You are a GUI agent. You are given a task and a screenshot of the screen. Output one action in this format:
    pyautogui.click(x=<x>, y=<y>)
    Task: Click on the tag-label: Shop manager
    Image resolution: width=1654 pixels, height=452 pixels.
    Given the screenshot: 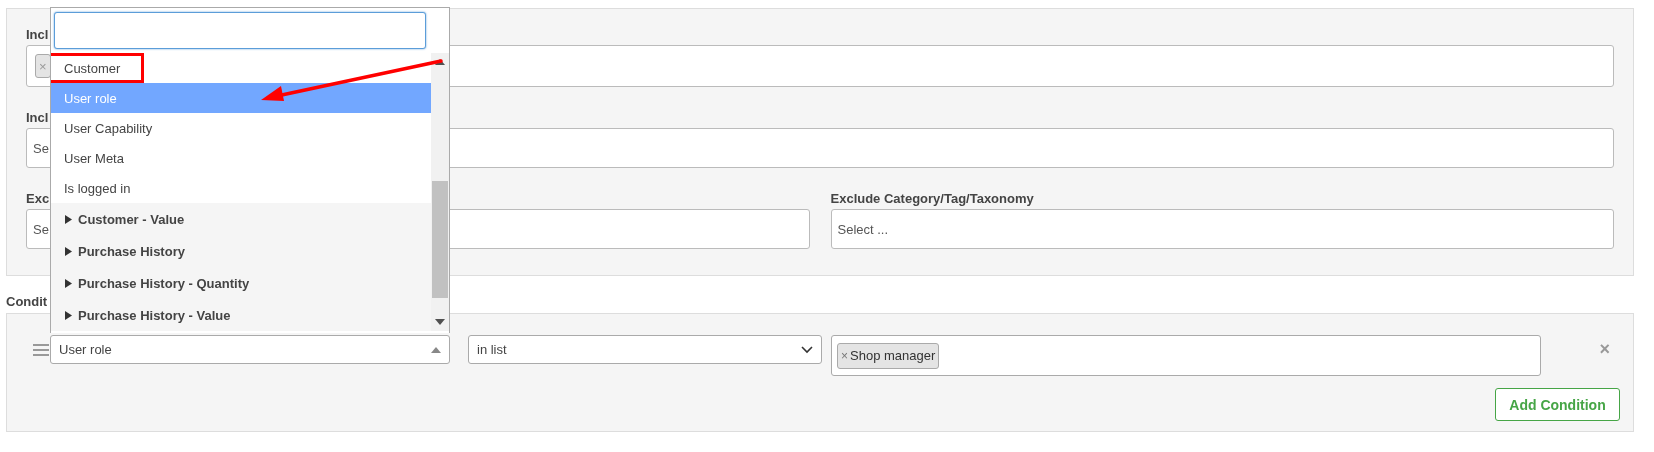 What is the action you would take?
    pyautogui.click(x=893, y=355)
    